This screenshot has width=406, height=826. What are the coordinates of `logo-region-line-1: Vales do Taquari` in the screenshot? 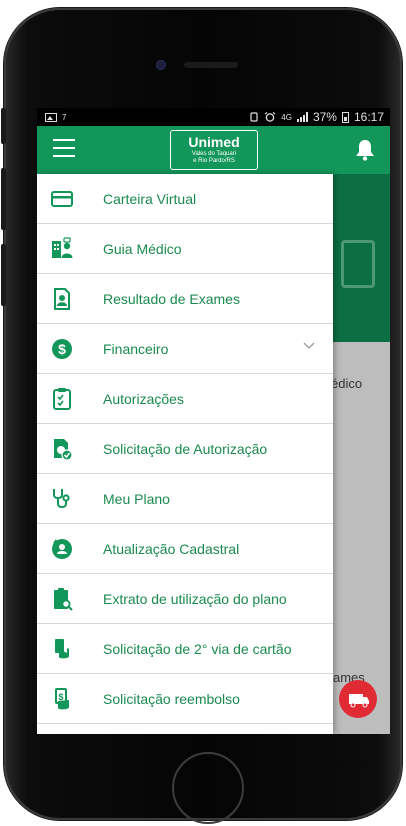 It's located at (214, 154).